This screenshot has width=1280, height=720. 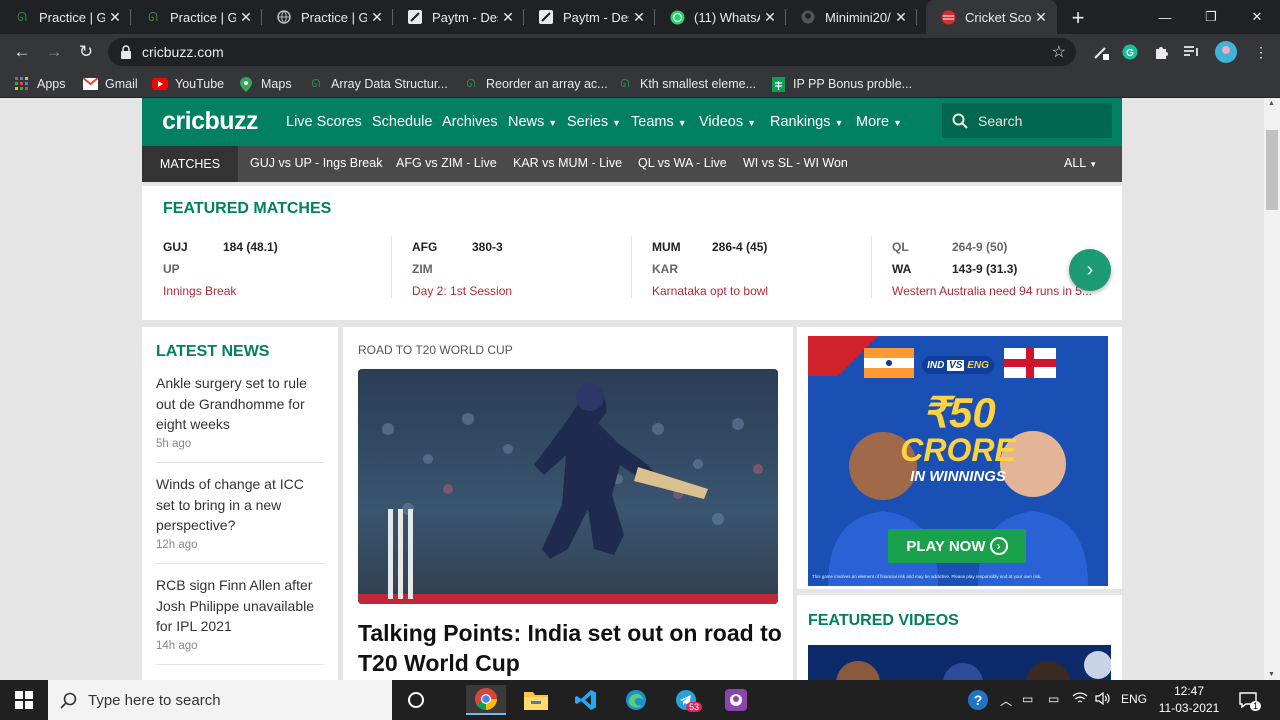 What do you see at coordinates (1080, 163) in the screenshot?
I see `all-matches-dropdown: ALL ▼` at bounding box center [1080, 163].